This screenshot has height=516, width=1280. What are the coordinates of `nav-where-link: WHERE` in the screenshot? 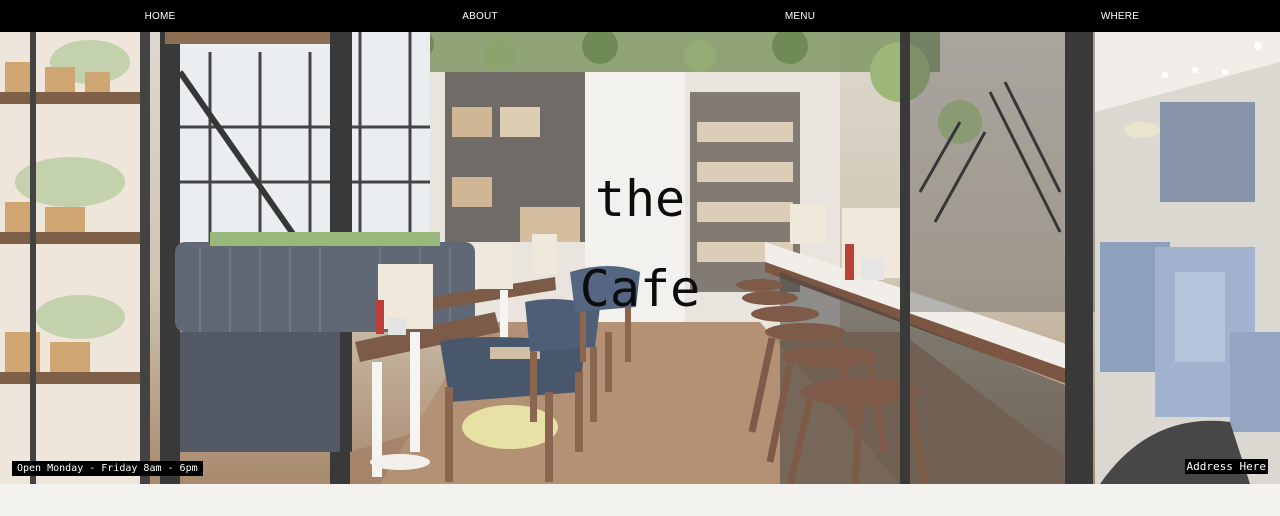 It's located at (1120, 16).